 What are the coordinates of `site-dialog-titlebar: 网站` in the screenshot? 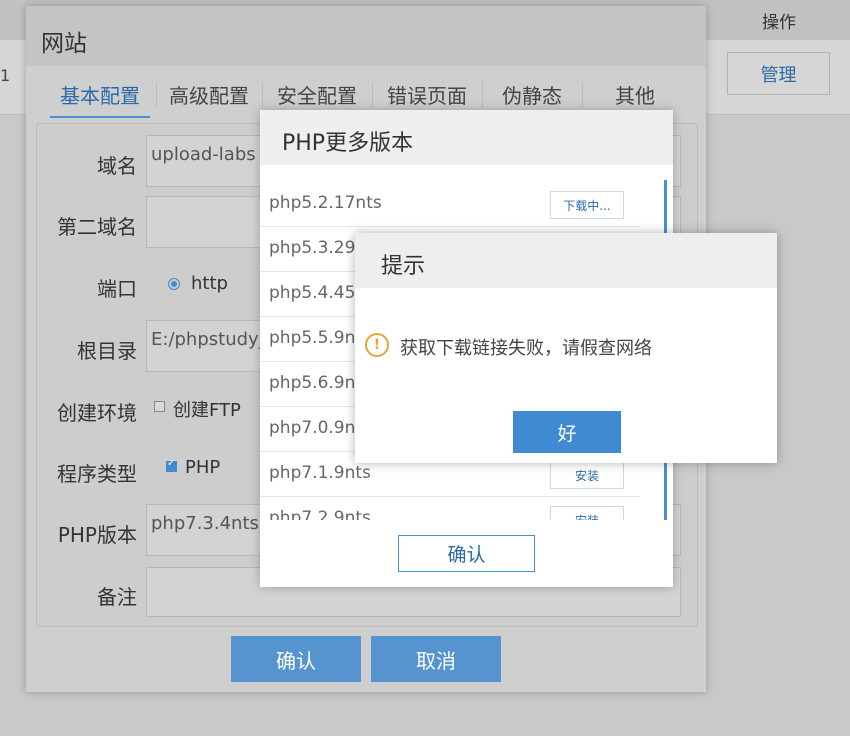 It's located at (366, 36).